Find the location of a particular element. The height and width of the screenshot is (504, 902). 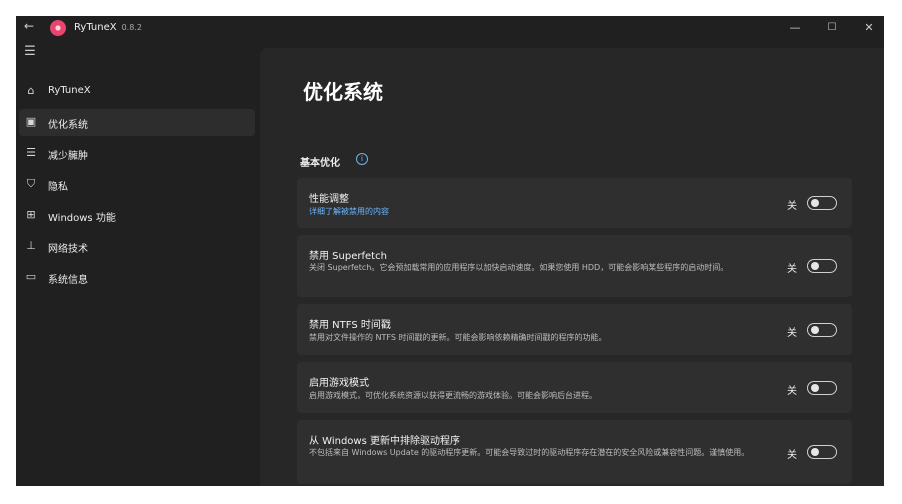

network-icon: ⊥ is located at coordinates (31, 245).